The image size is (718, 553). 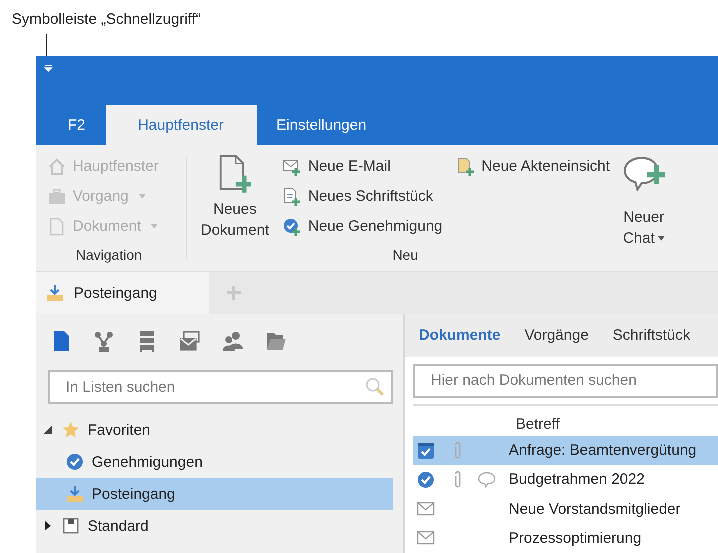 I want to click on people-icon, so click(x=233, y=341).